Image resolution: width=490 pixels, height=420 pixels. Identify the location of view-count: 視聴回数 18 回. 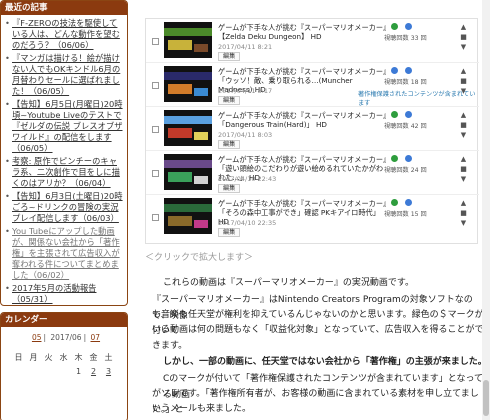
(405, 82).